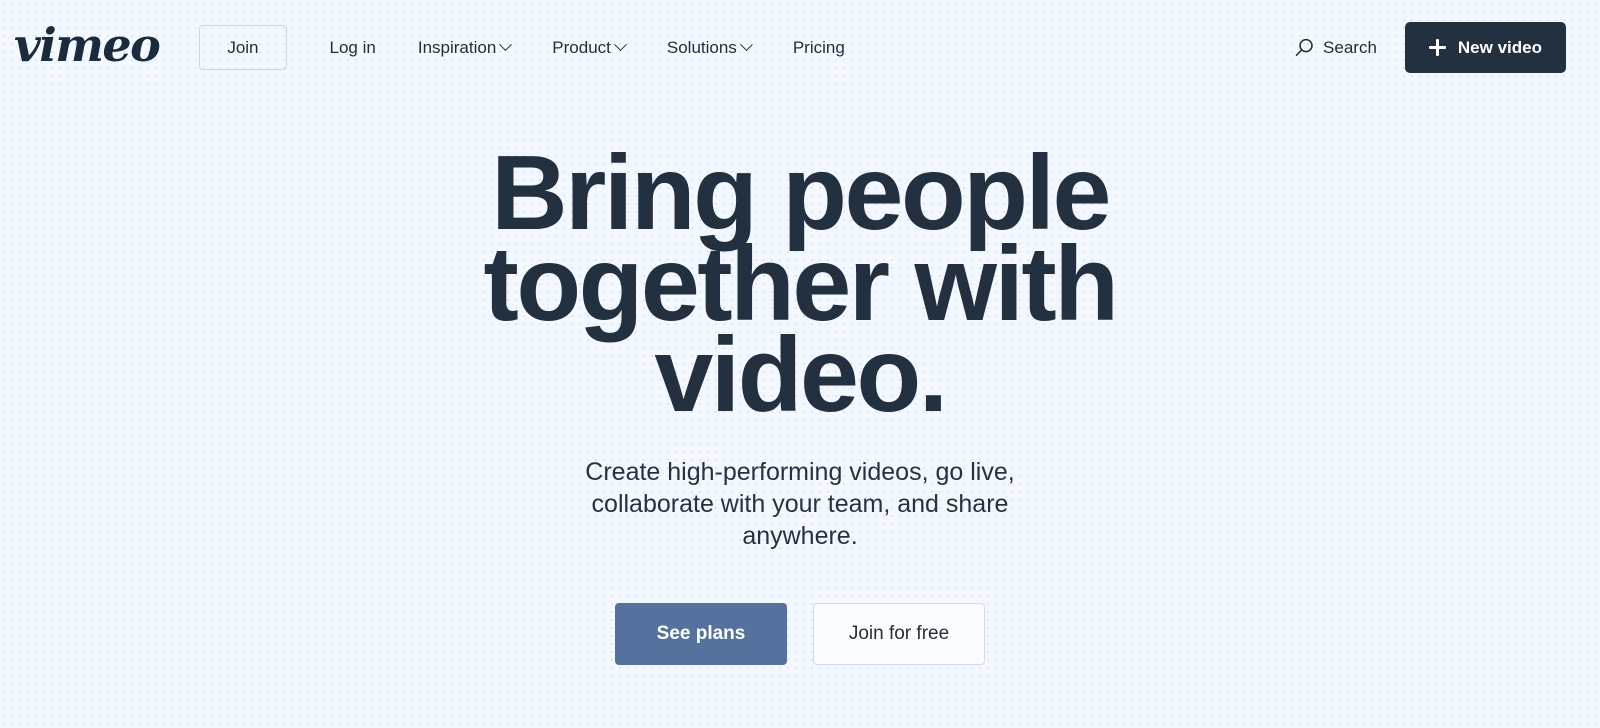  I want to click on nav-item-product: Product, so click(588, 47).